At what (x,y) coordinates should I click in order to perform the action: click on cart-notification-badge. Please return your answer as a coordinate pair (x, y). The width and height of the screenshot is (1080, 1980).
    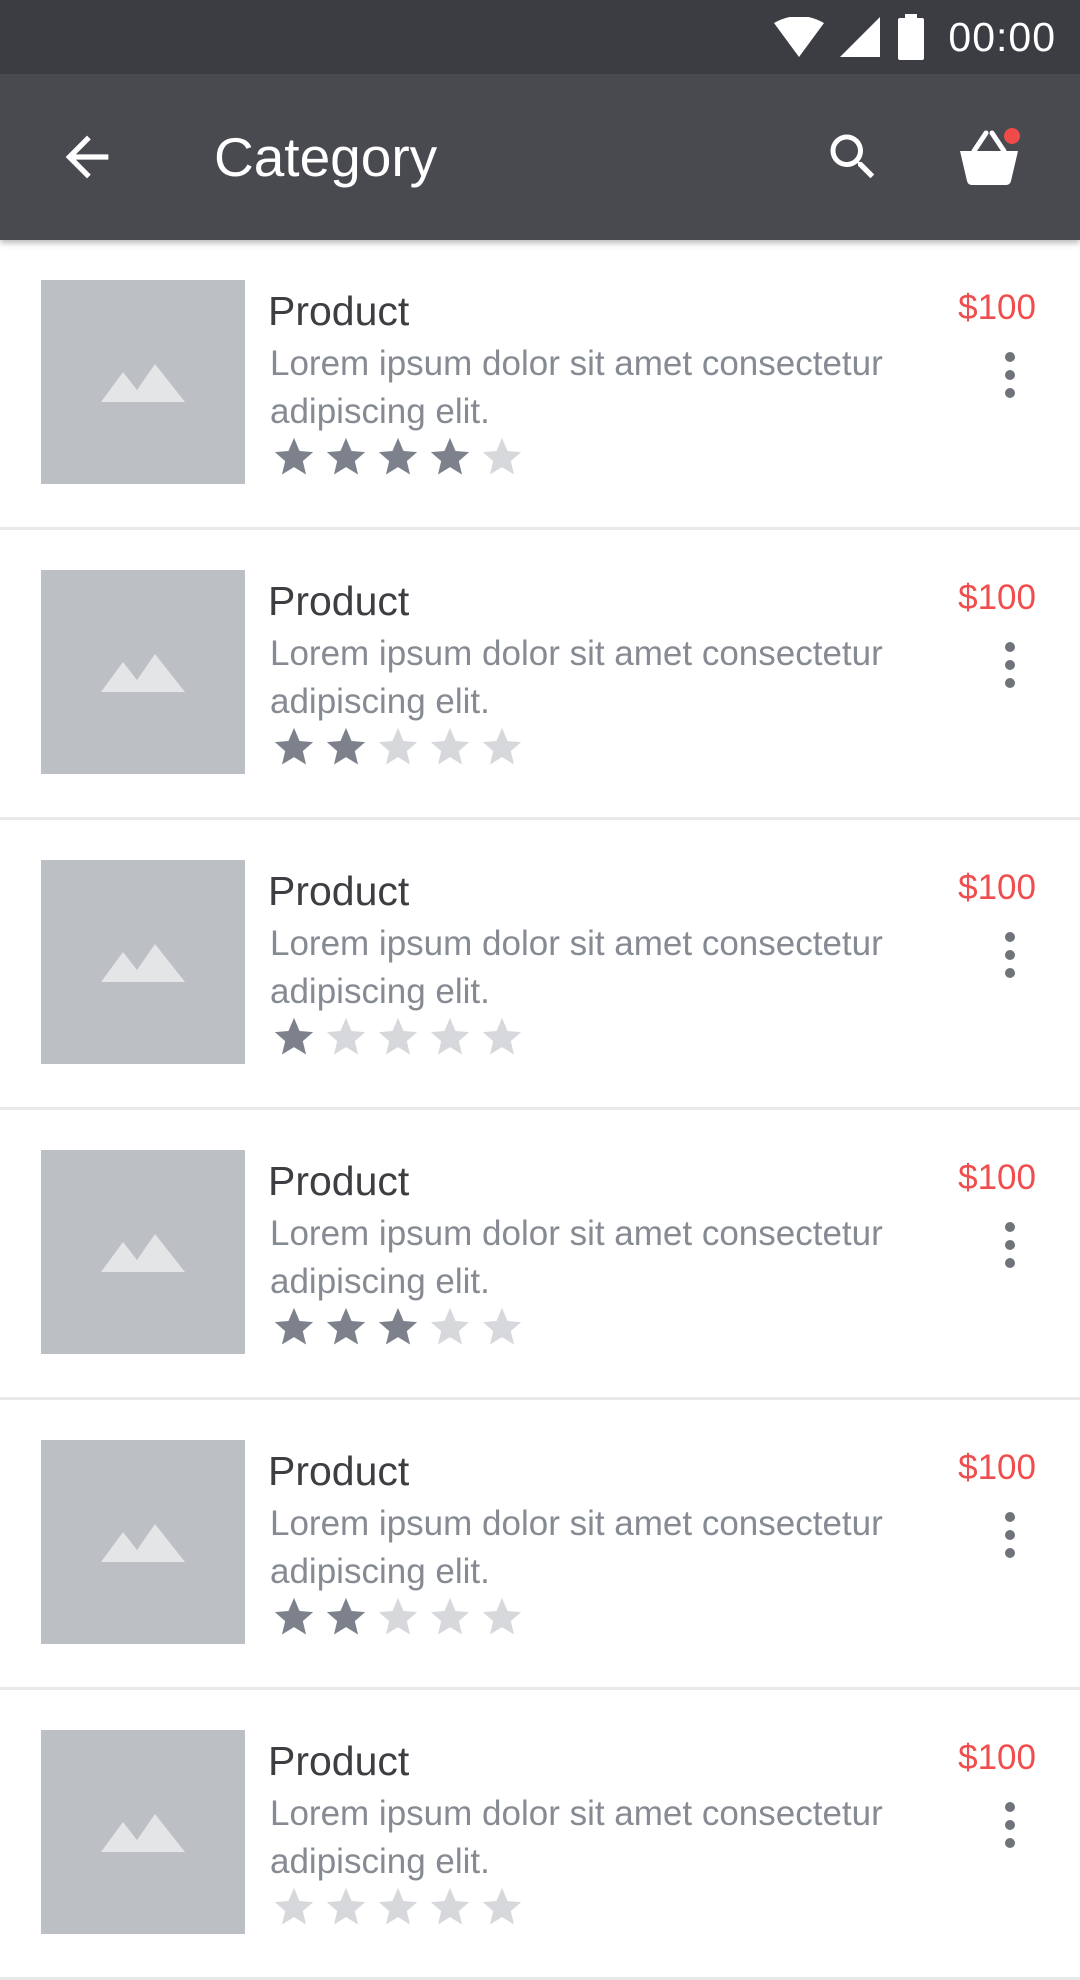
    Looking at the image, I should click on (1012, 136).